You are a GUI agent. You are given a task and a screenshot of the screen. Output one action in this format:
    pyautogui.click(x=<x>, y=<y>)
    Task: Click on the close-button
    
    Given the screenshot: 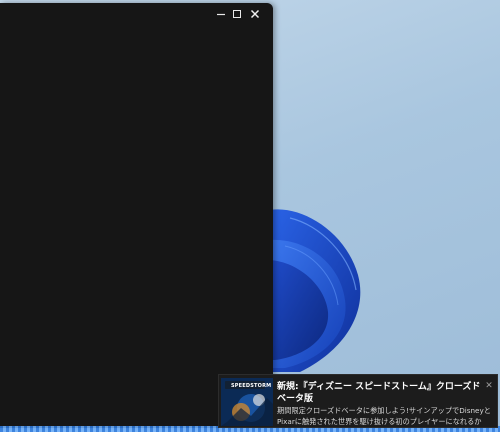 What is the action you would take?
    pyautogui.click(x=255, y=14)
    